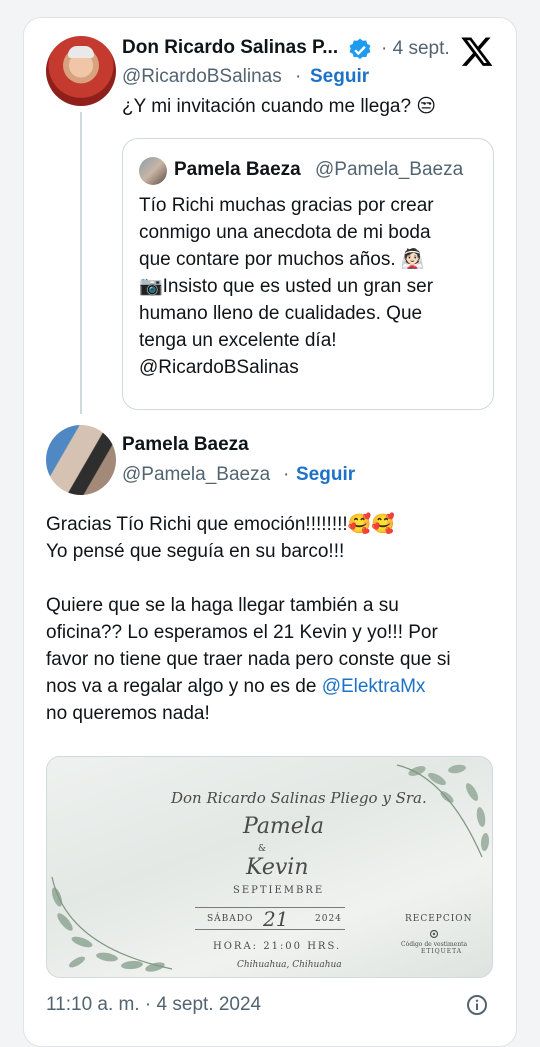  I want to click on info-icon, so click(477, 1005).